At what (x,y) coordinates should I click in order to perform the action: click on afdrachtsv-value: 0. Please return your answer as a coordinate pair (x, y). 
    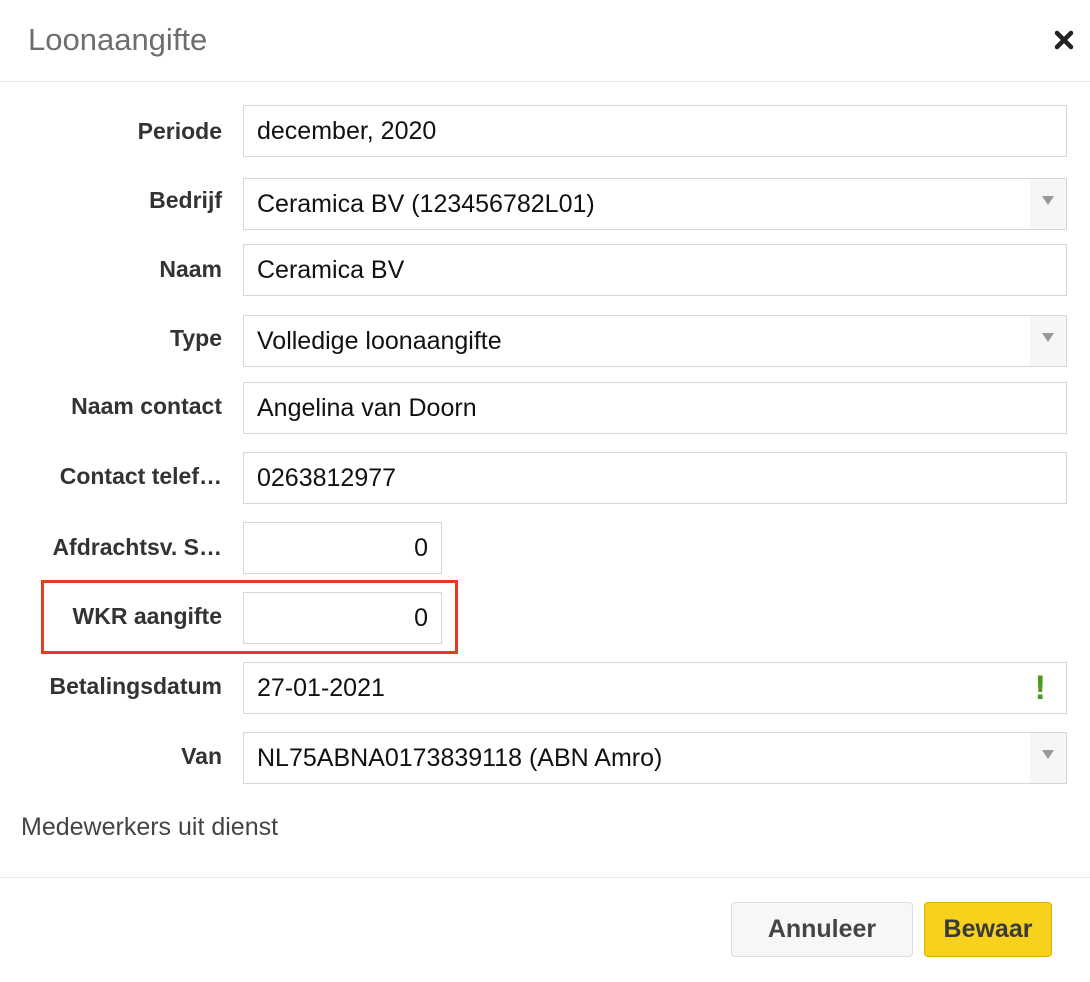
    Looking at the image, I should click on (421, 547).